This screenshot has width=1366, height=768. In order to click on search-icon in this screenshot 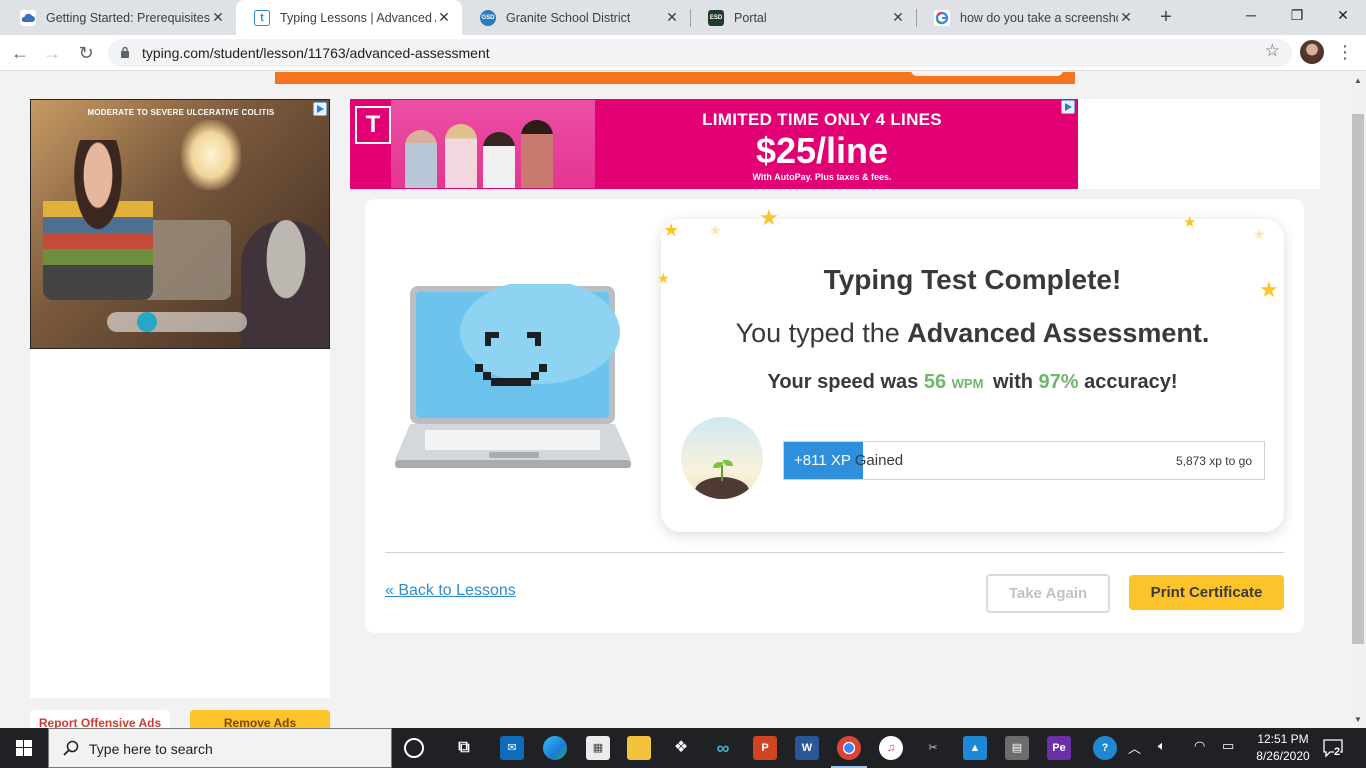, I will do `click(71, 748)`.